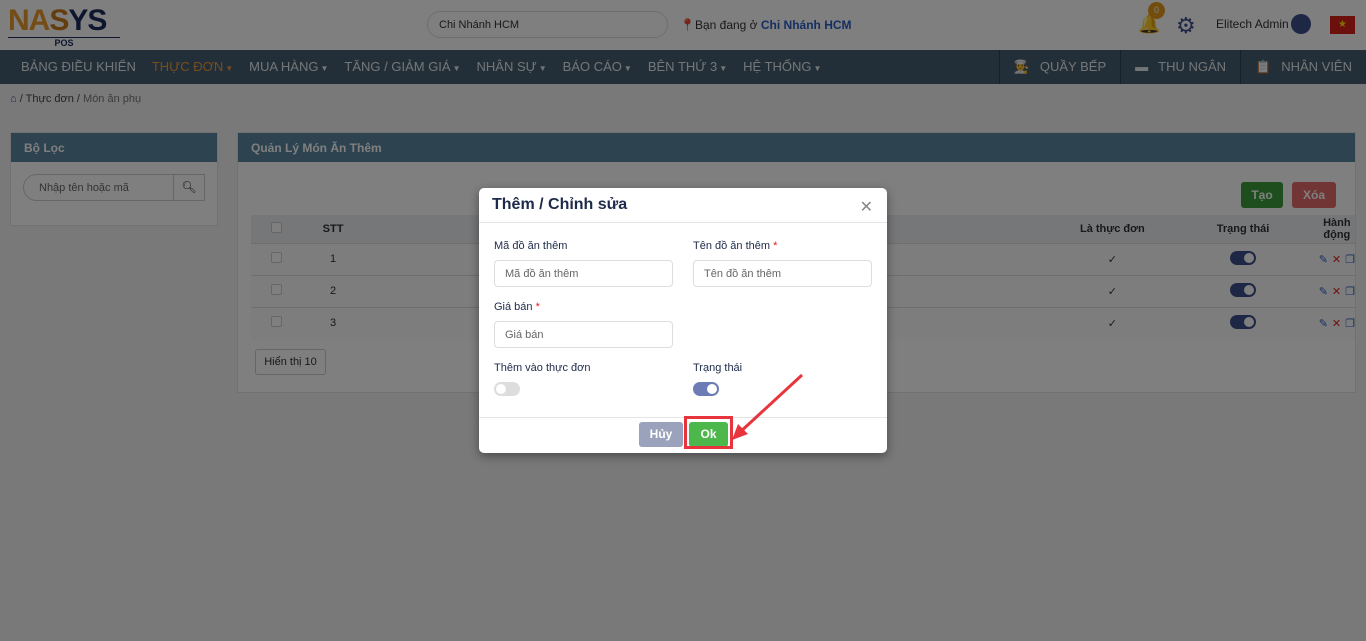  What do you see at coordinates (735, 246) in the screenshot?
I see `name-label: Tên đồ ăn thêm *` at bounding box center [735, 246].